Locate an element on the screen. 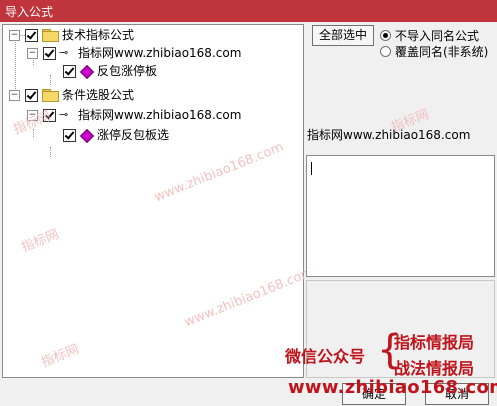 The width and height of the screenshot is (497, 406). select-all-button: 全部选中 is located at coordinates (343, 35).